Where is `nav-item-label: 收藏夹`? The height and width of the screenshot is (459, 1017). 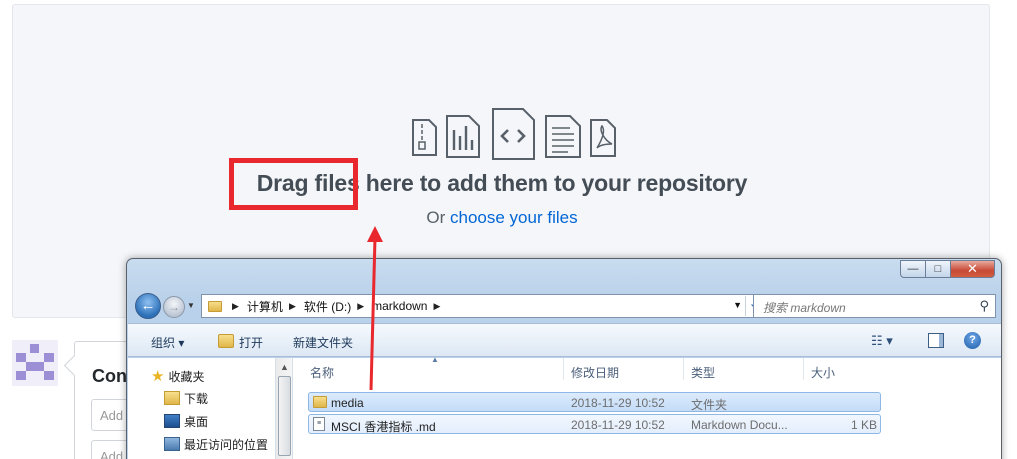 nav-item-label: 收藏夹 is located at coordinates (186, 376).